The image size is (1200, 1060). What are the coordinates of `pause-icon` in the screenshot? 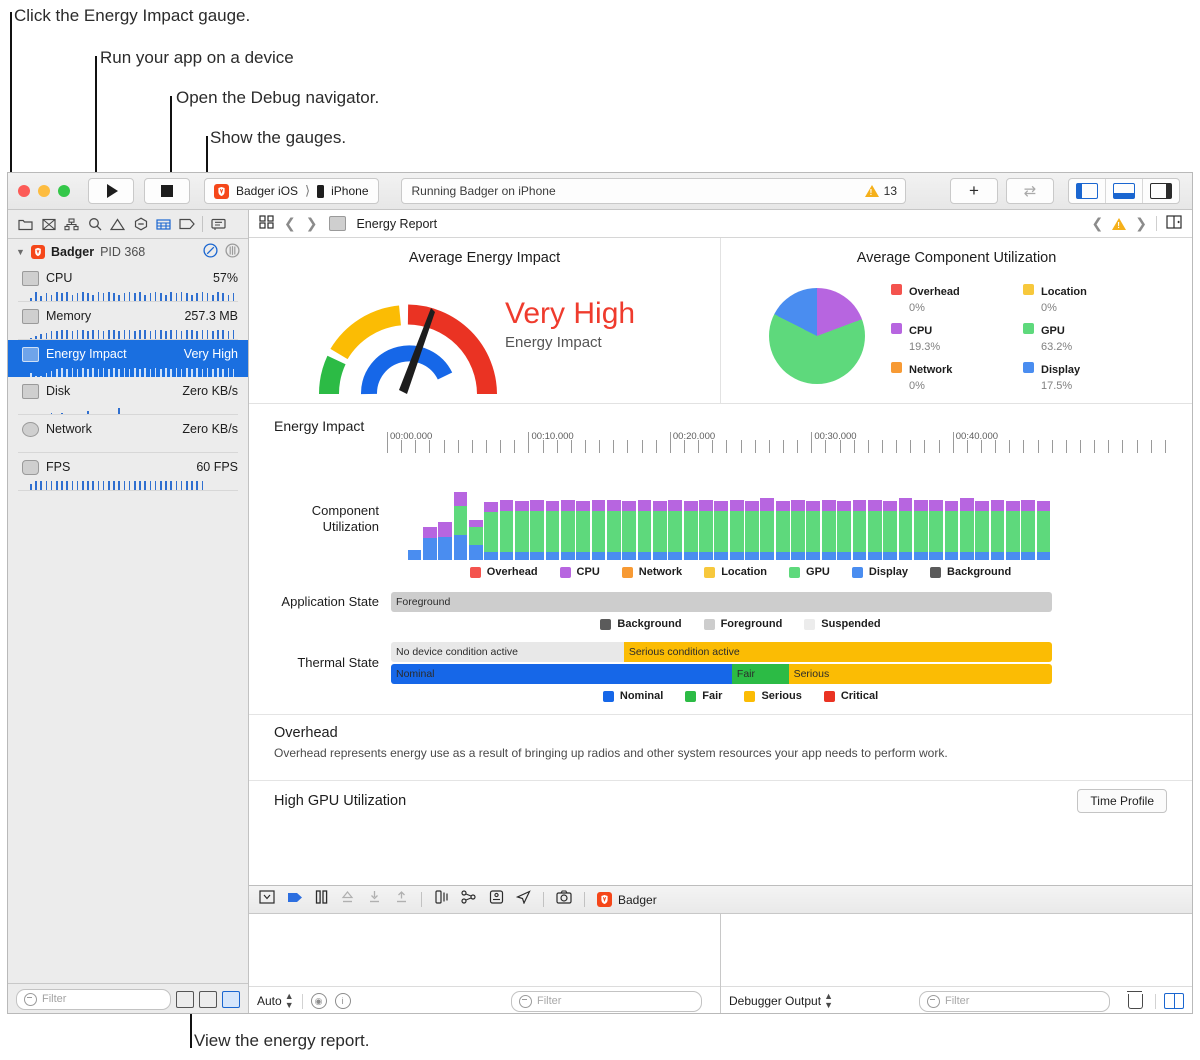 It's located at (321, 899).